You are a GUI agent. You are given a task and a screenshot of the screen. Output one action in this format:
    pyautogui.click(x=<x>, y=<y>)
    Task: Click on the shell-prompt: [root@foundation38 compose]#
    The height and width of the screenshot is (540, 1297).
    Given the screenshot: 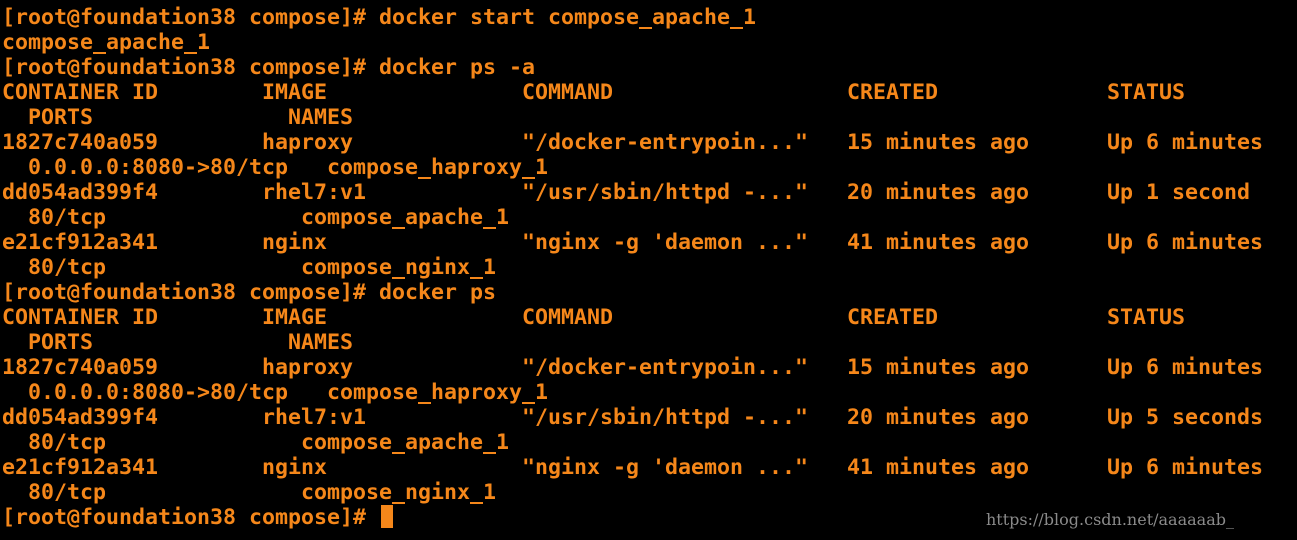 What is the action you would take?
    pyautogui.click(x=191, y=517)
    